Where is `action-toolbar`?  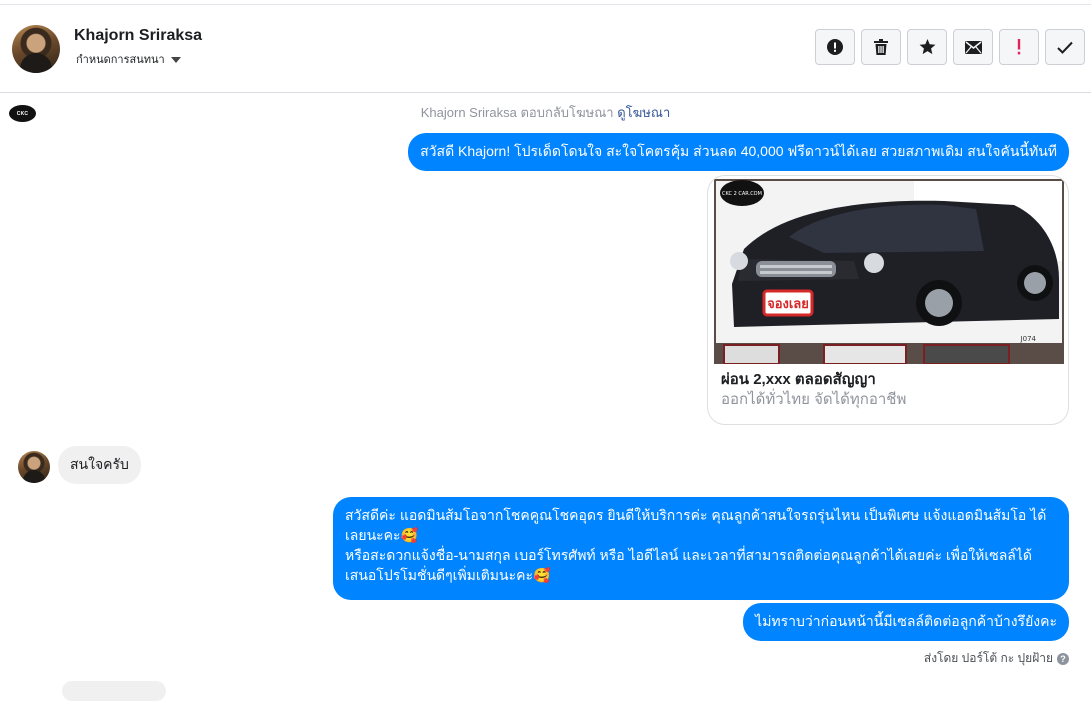
action-toolbar is located at coordinates (950, 47).